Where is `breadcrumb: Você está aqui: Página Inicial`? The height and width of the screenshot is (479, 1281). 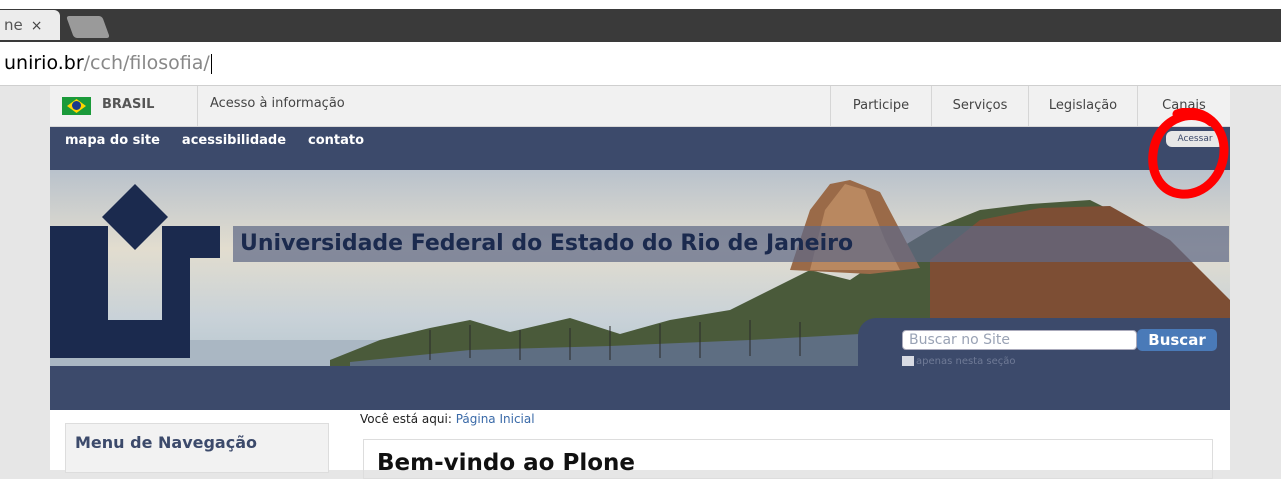
breadcrumb: Você está aqui: Página Inicial is located at coordinates (447, 419).